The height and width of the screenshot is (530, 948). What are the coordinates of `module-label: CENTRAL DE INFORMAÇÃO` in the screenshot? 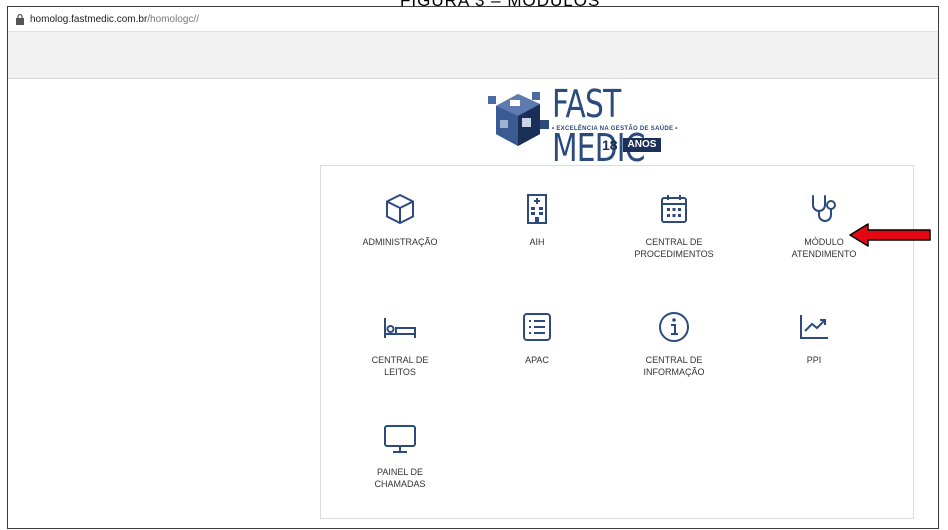 It's located at (674, 366).